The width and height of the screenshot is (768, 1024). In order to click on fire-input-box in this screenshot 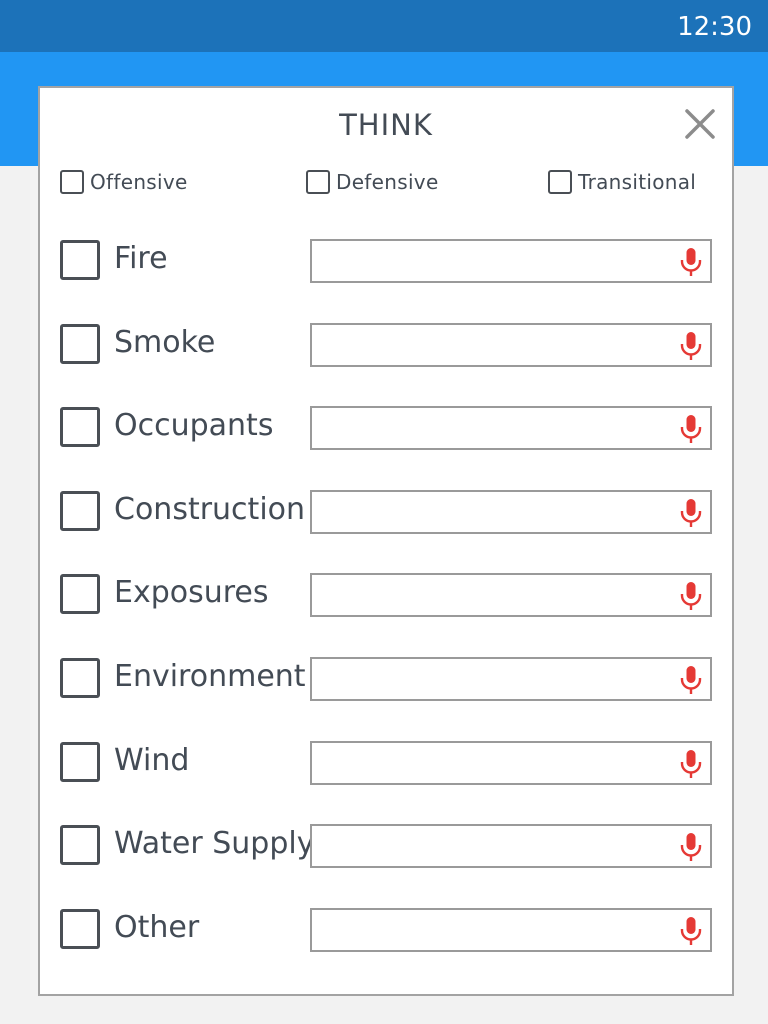, I will do `click(511, 261)`.